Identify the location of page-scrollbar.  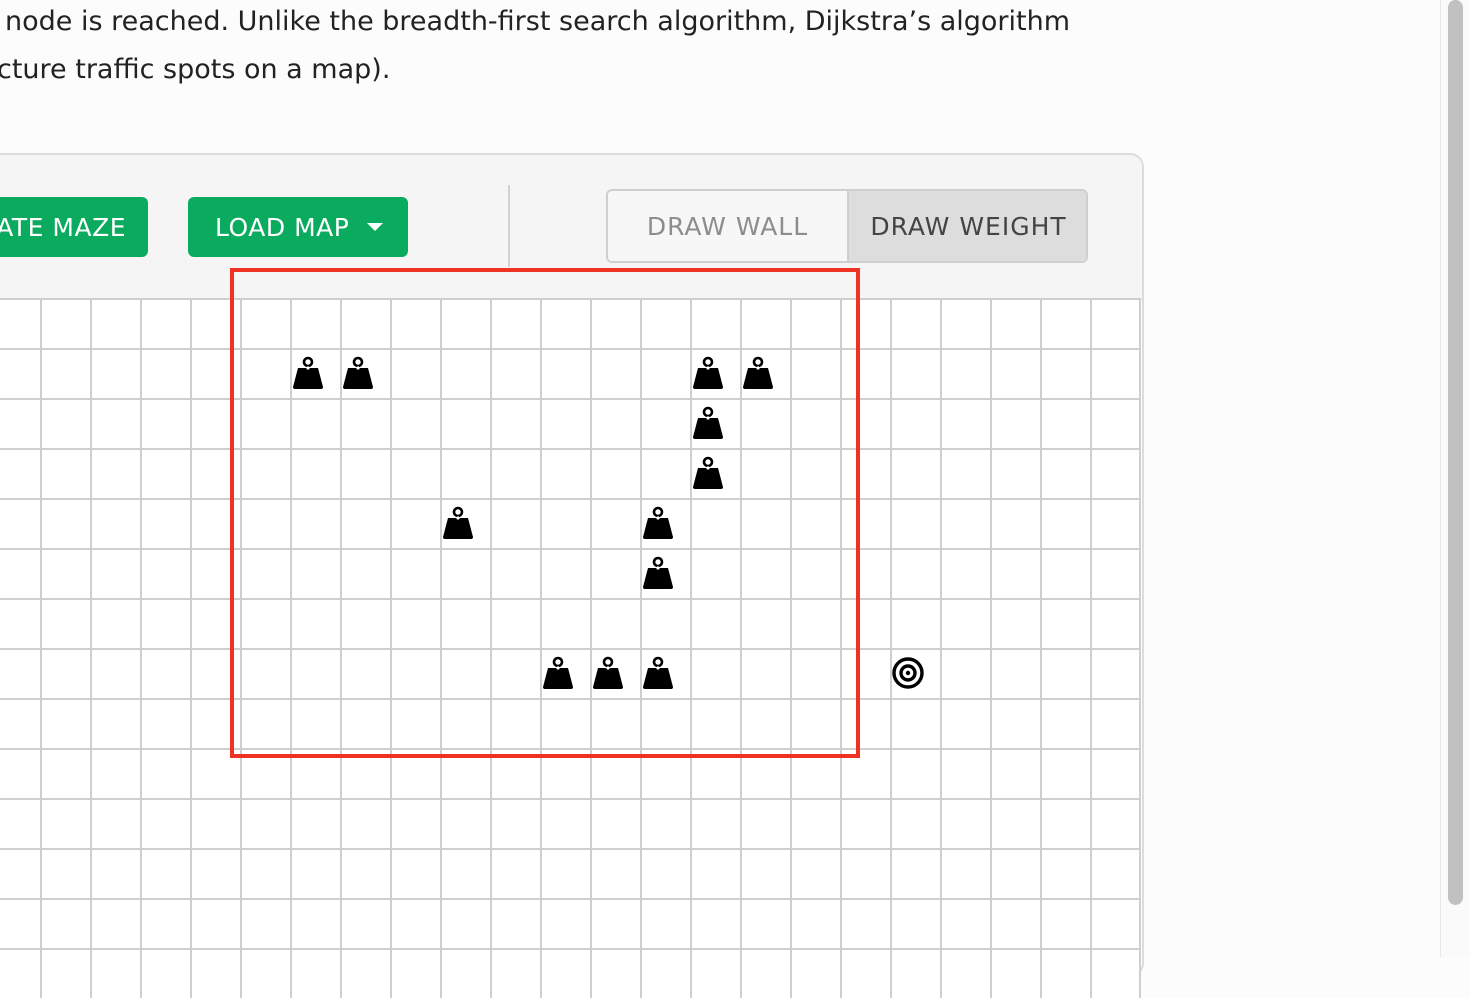
(1455, 478).